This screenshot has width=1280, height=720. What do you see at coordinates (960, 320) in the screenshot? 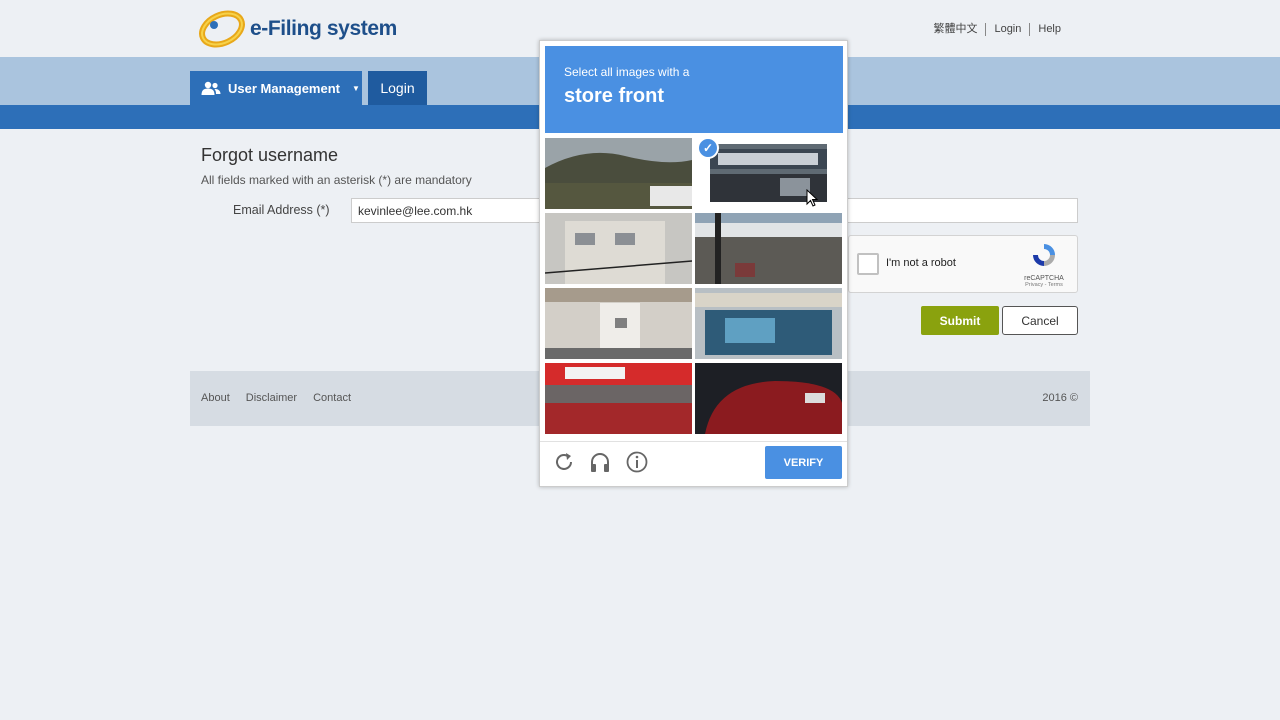
I see `submit-button: Submit` at bounding box center [960, 320].